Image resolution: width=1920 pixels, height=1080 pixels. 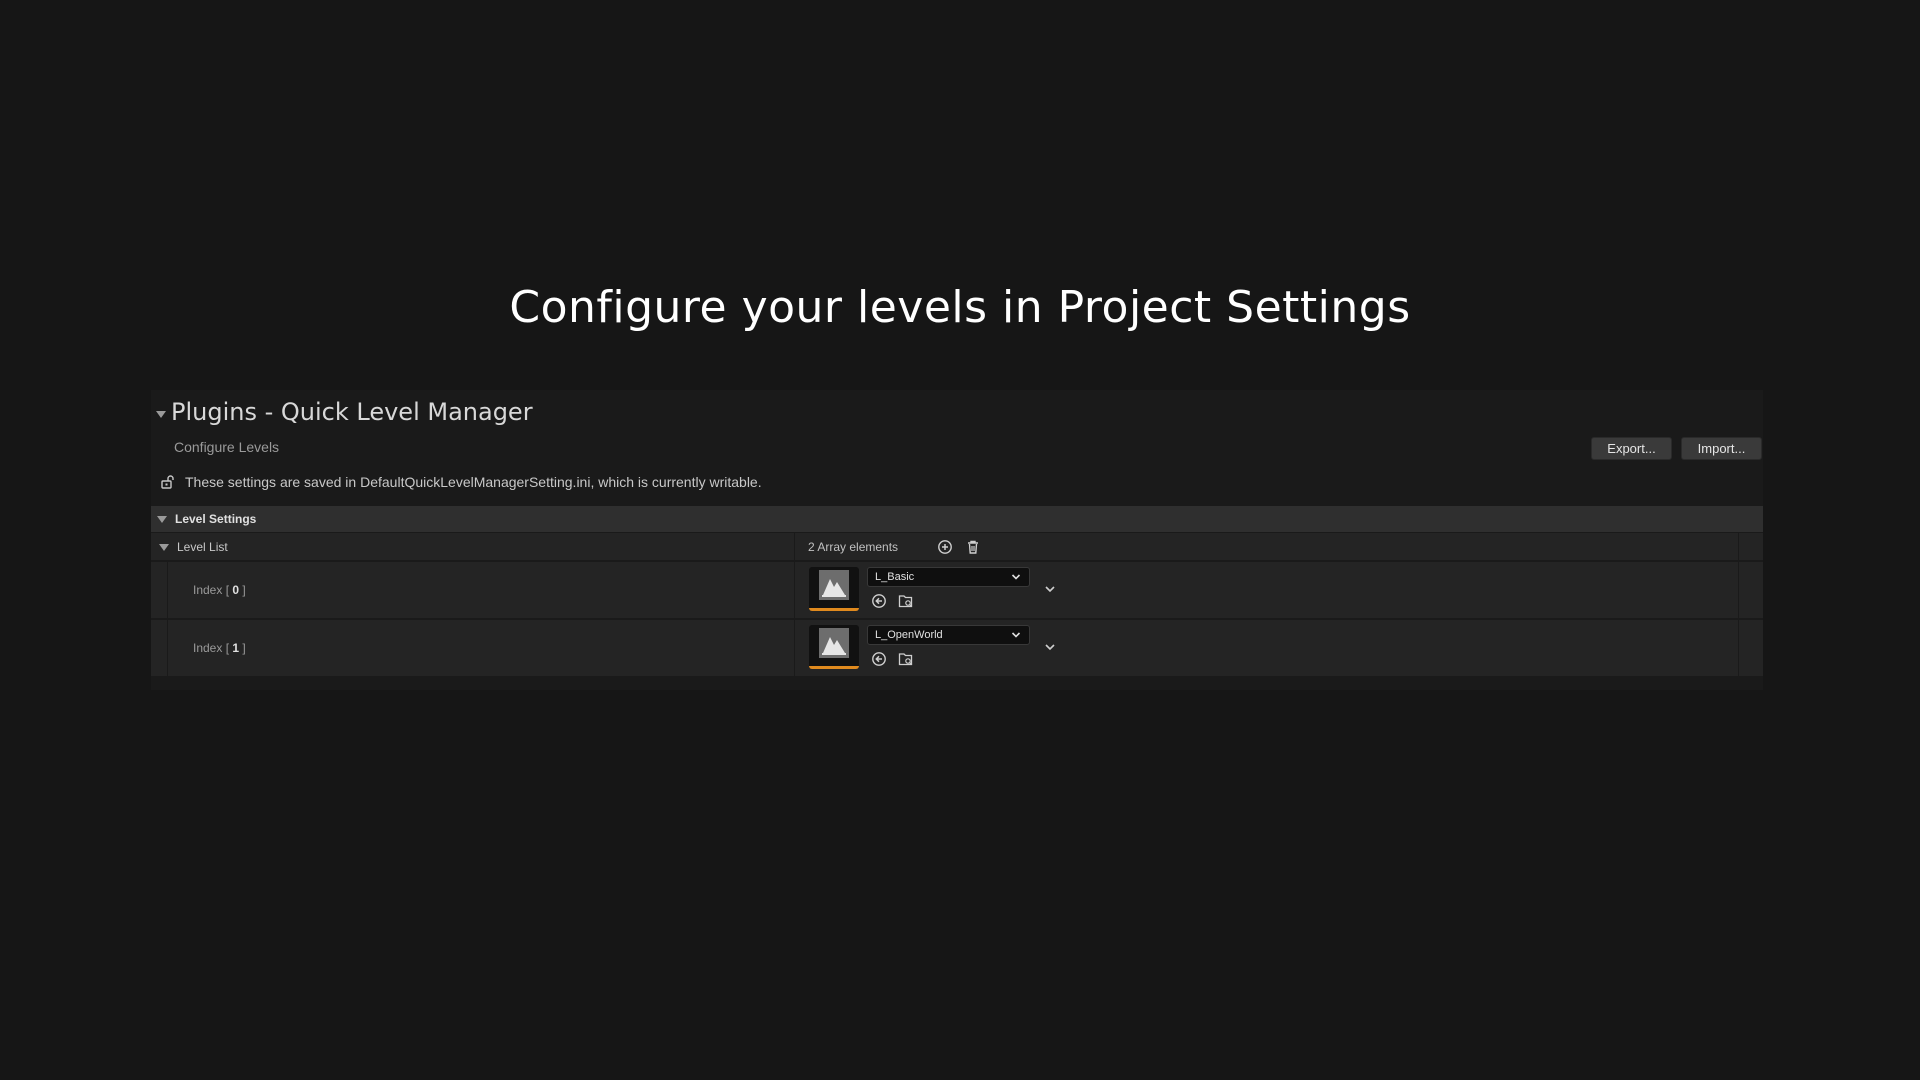 I want to click on section-title: Plugins - Quick Level Manager, so click(x=344, y=412).